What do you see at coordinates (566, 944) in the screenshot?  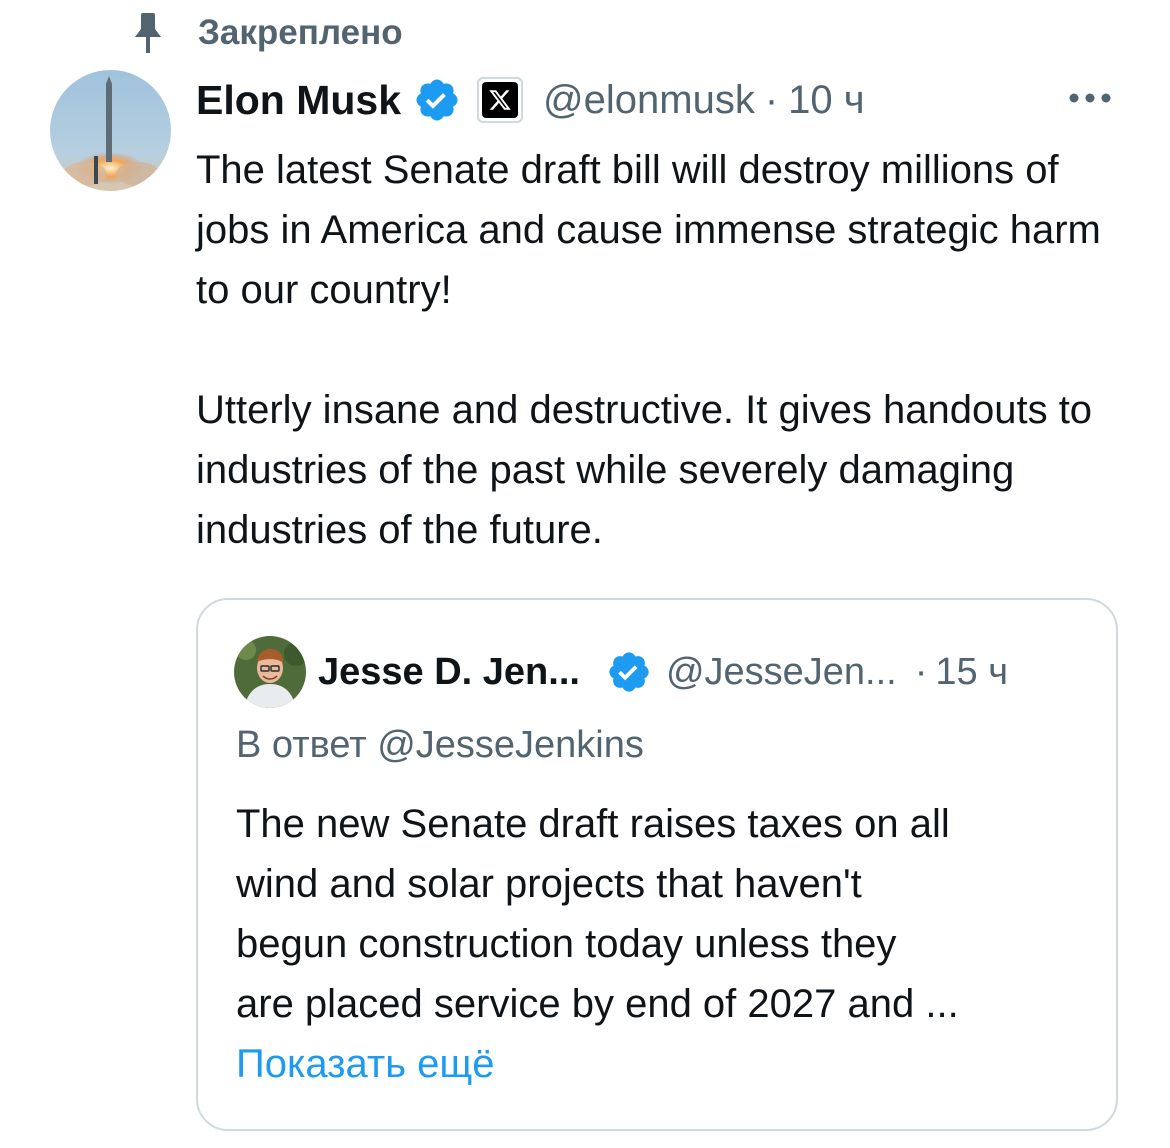 I see `quote-text-line: begun construction today unless they` at bounding box center [566, 944].